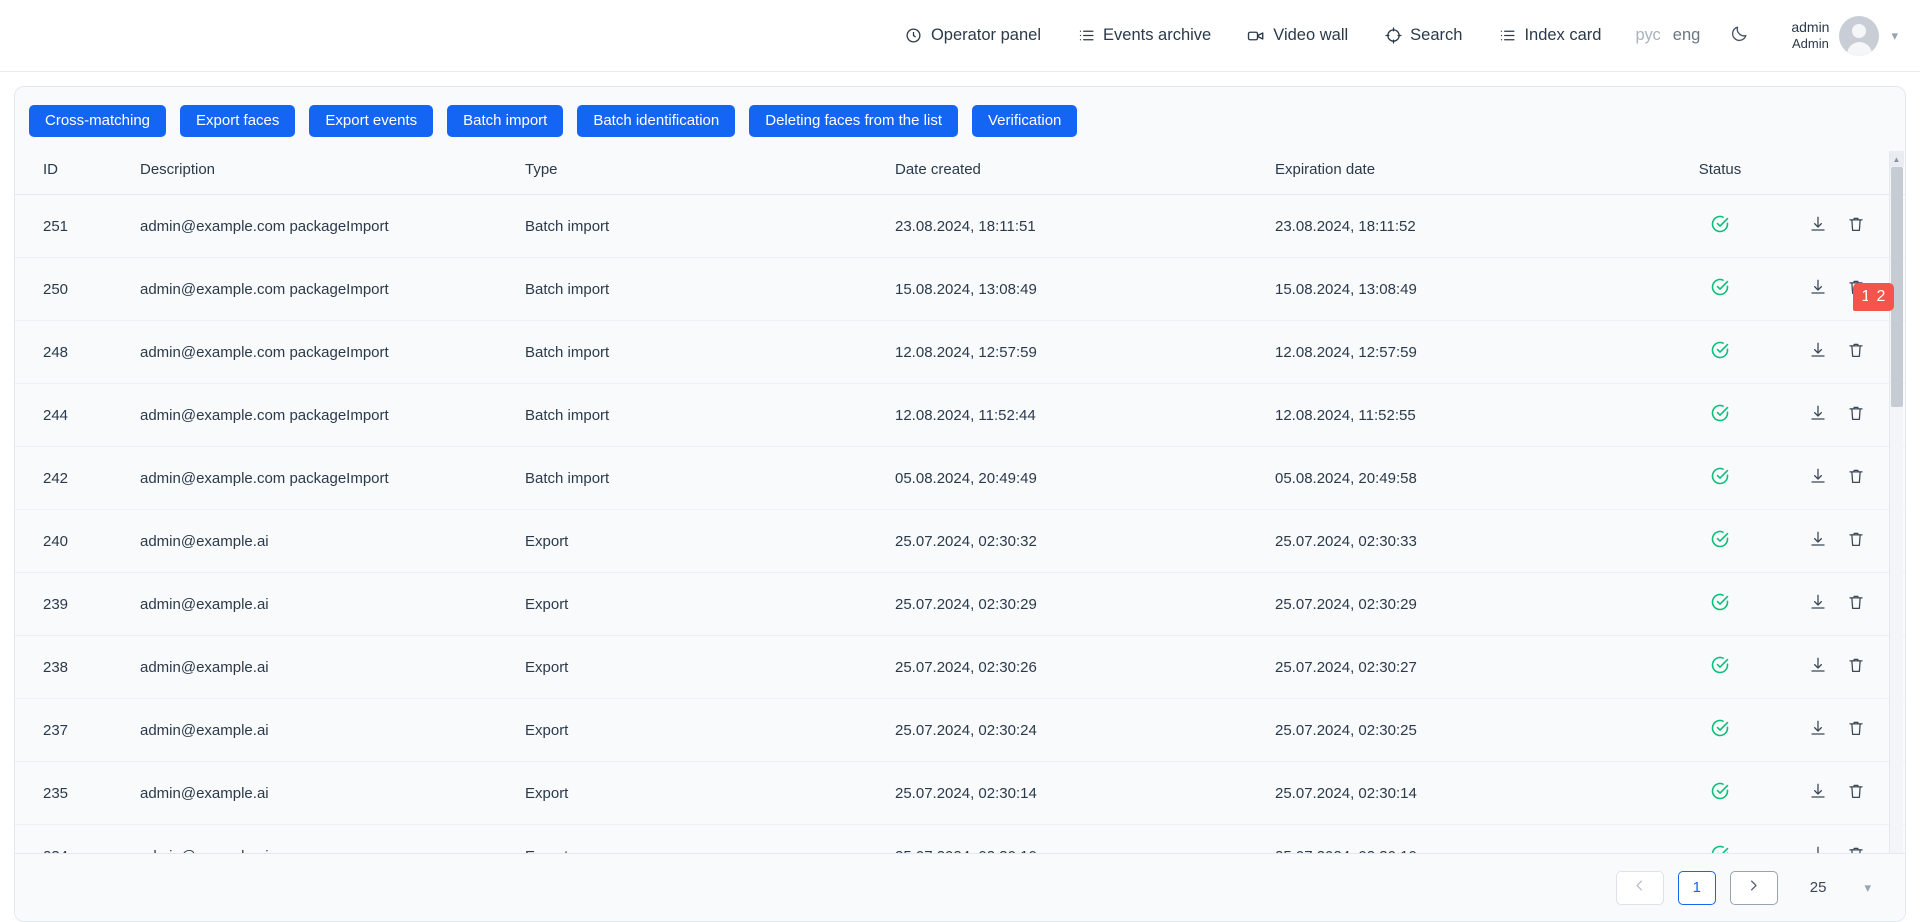 This screenshot has height=922, width=1920. What do you see at coordinates (77, 478) in the screenshot?
I see `cell-id: 242` at bounding box center [77, 478].